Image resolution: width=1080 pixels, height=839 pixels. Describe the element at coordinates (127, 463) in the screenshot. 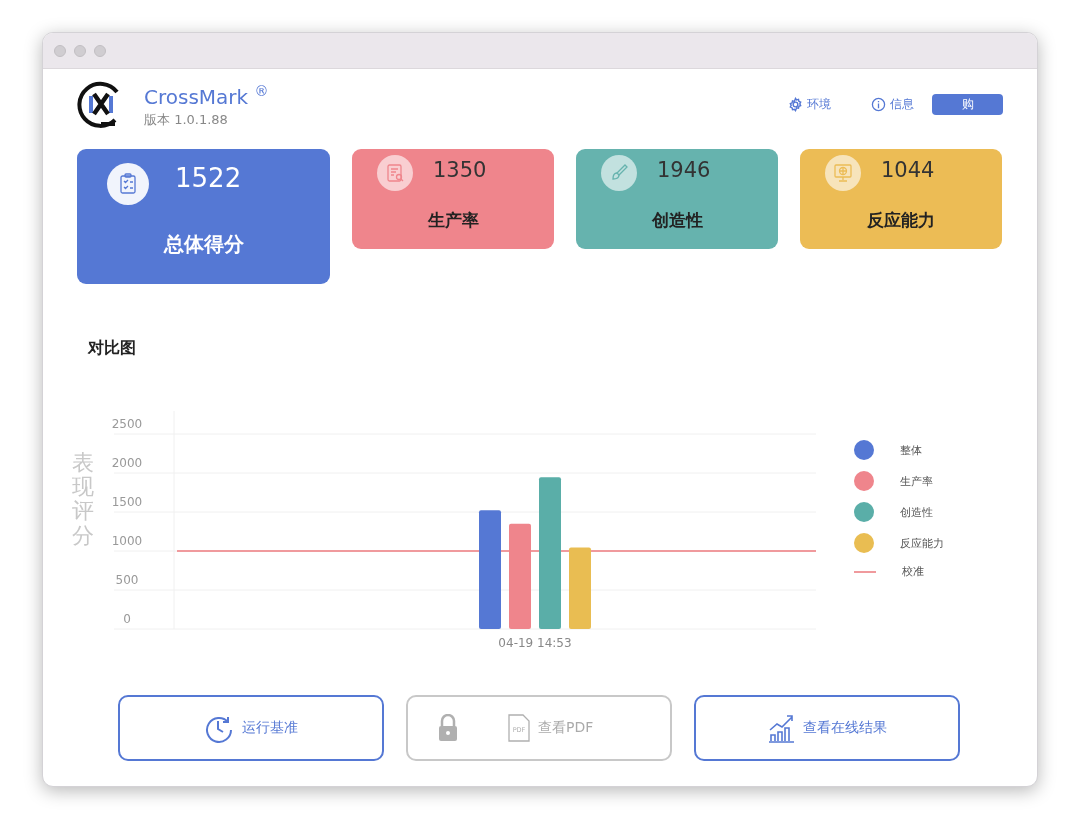

I see `y-tick-label: 2000` at that location.